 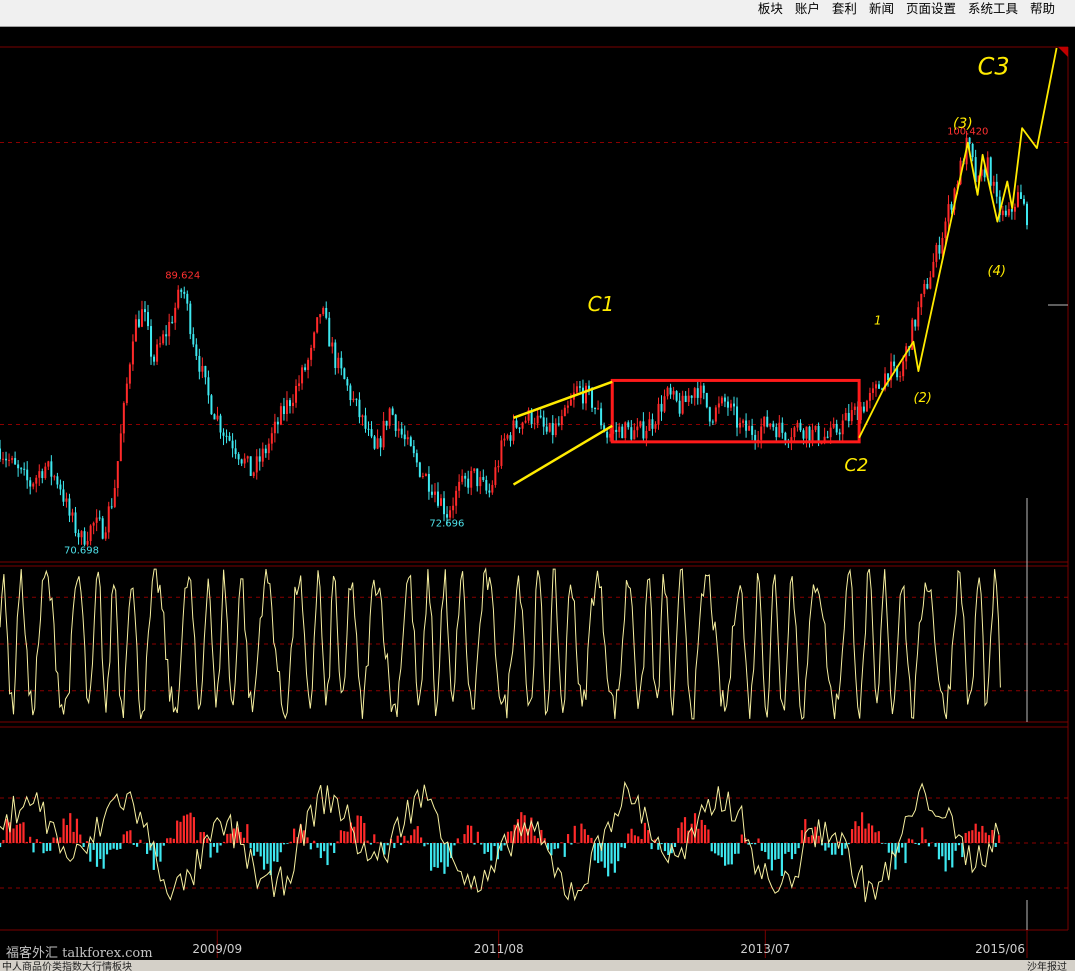 I want to click on x-tick-label: 2011/08, so click(x=499, y=949).